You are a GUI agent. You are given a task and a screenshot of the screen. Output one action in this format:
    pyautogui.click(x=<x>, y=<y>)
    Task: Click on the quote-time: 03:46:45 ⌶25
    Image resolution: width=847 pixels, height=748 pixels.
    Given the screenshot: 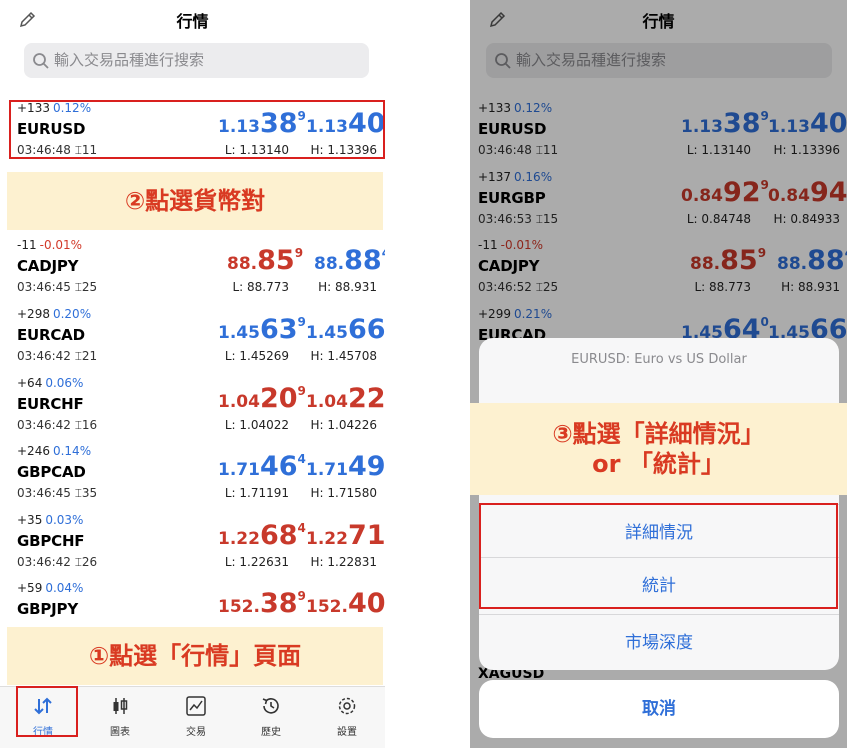 What is the action you would take?
    pyautogui.click(x=57, y=287)
    